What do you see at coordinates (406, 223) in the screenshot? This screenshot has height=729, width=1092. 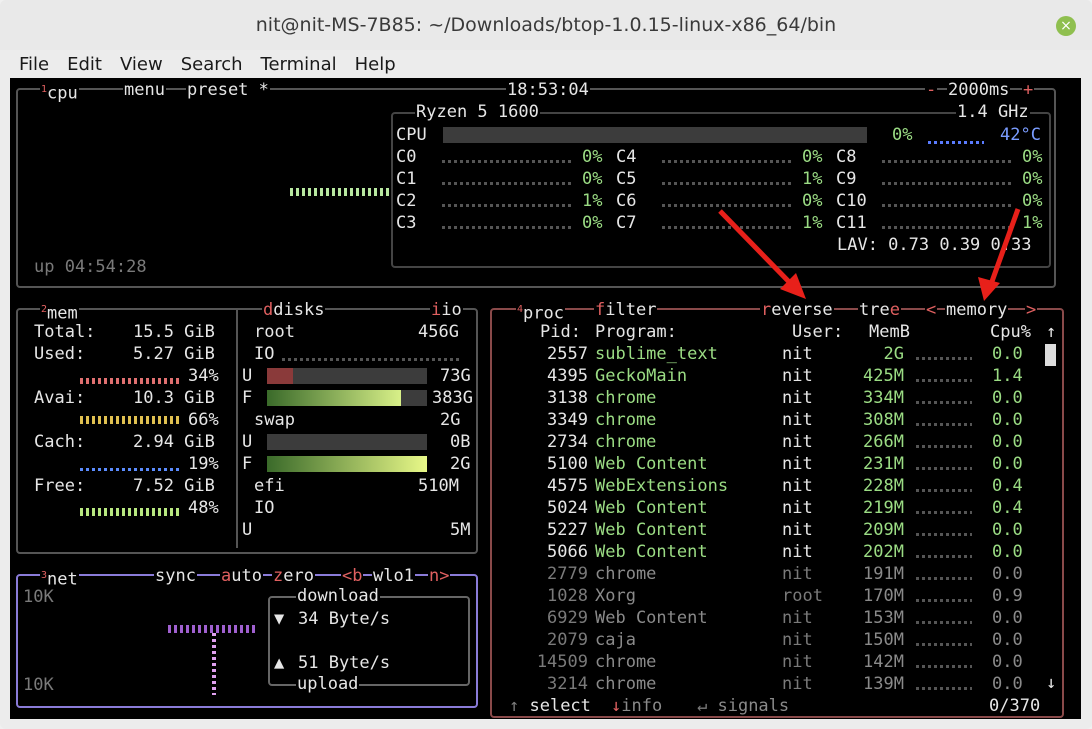 I see `core-name: C3` at bounding box center [406, 223].